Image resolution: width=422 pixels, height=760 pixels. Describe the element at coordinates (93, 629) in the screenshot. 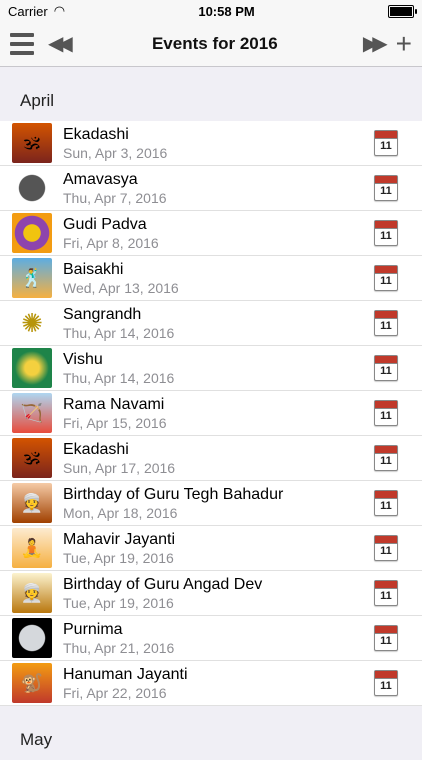

I see `event-title: Purnima` at that location.